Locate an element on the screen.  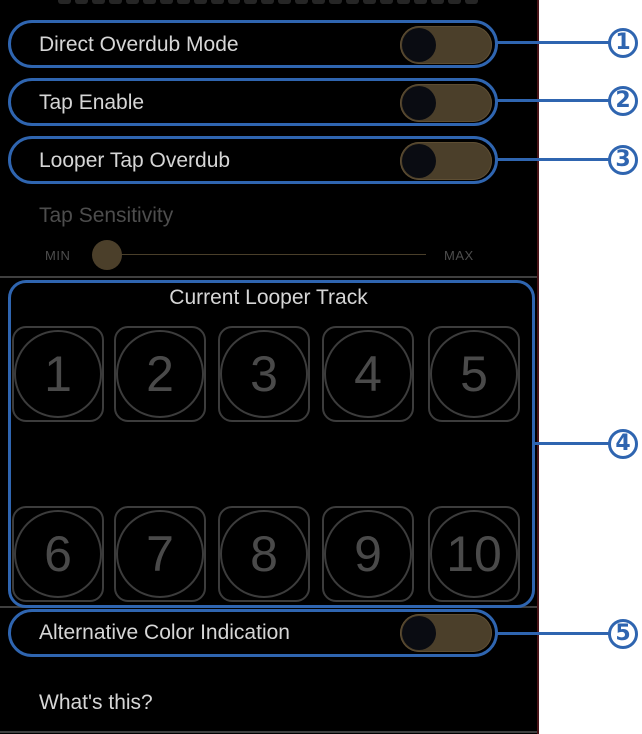
track-number: 9 is located at coordinates (368, 554).